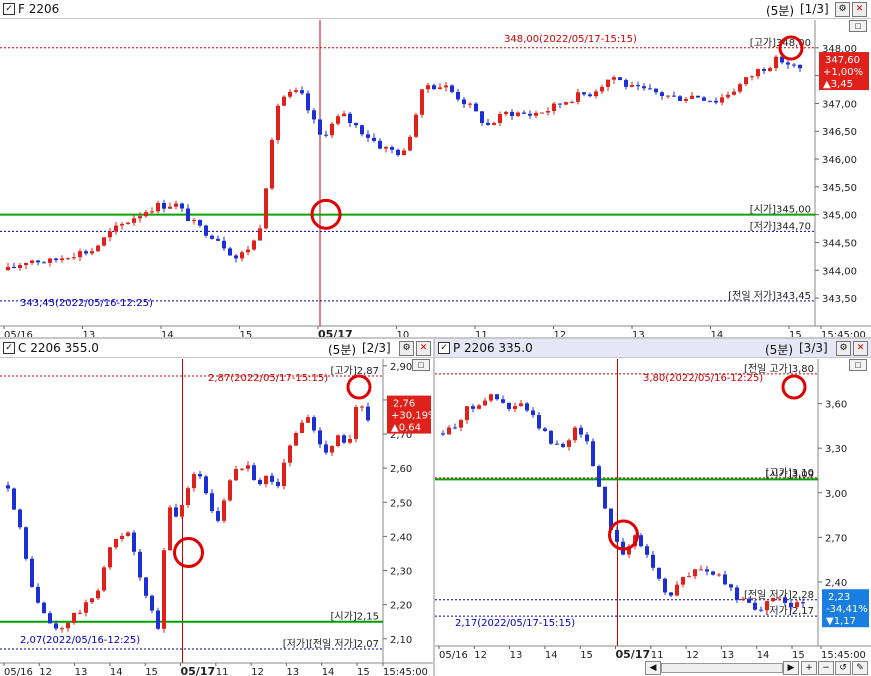 Image resolution: width=871 pixels, height=676 pixels. I want to click on reference-label-low: [저가]344,70, so click(780, 226).